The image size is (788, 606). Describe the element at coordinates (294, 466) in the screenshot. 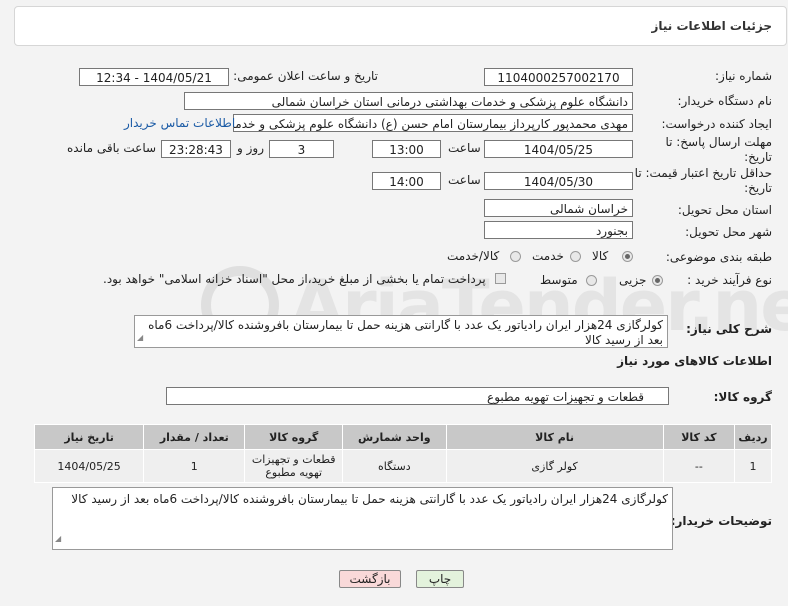

I see `cell-group: قطعات و تجهیزات تهویه مطبوع` at that location.